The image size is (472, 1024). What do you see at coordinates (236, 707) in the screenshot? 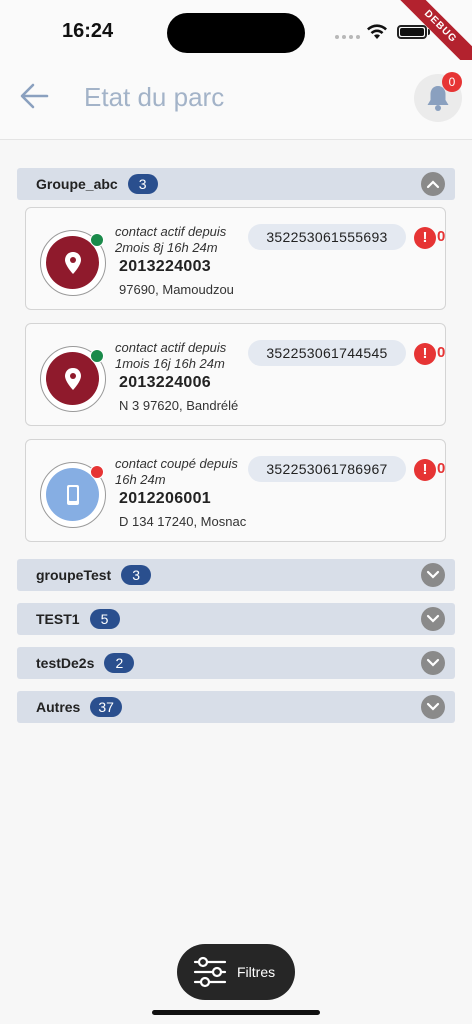
I see `group-header-autres: Autres 37` at bounding box center [236, 707].